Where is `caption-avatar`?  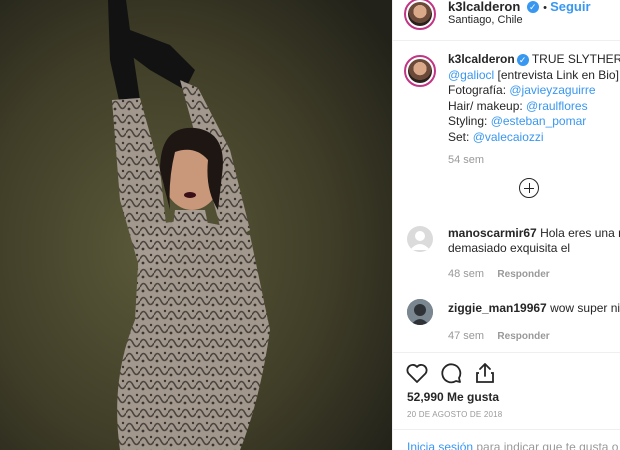 caption-avatar is located at coordinates (420, 71).